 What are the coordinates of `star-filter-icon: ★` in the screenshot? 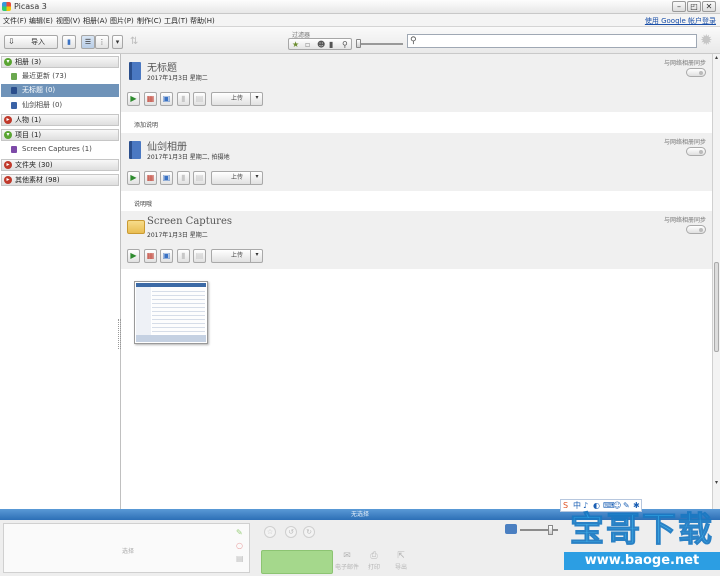 It's located at (295, 44).